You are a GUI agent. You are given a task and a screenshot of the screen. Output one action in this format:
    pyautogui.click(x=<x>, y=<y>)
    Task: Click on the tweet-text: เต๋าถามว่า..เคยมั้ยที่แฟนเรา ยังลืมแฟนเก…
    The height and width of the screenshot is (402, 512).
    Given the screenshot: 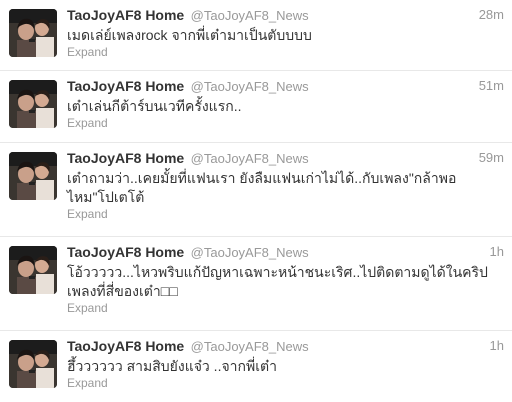 What is the action you would take?
    pyautogui.click(x=262, y=187)
    